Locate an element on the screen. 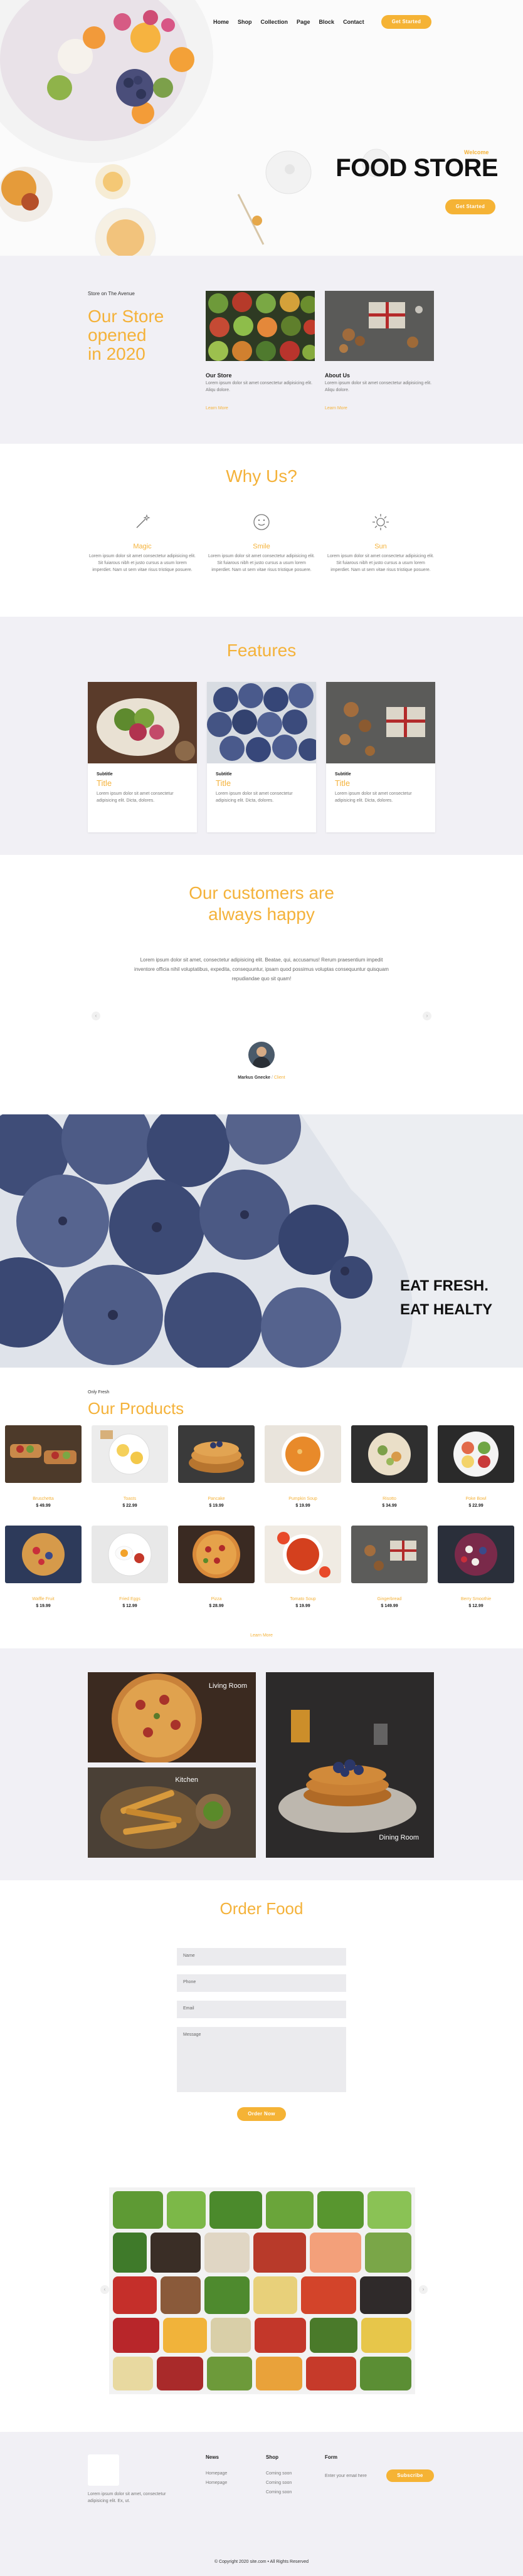 The height and width of the screenshot is (2576, 523). nav-block: Block is located at coordinates (327, 22).